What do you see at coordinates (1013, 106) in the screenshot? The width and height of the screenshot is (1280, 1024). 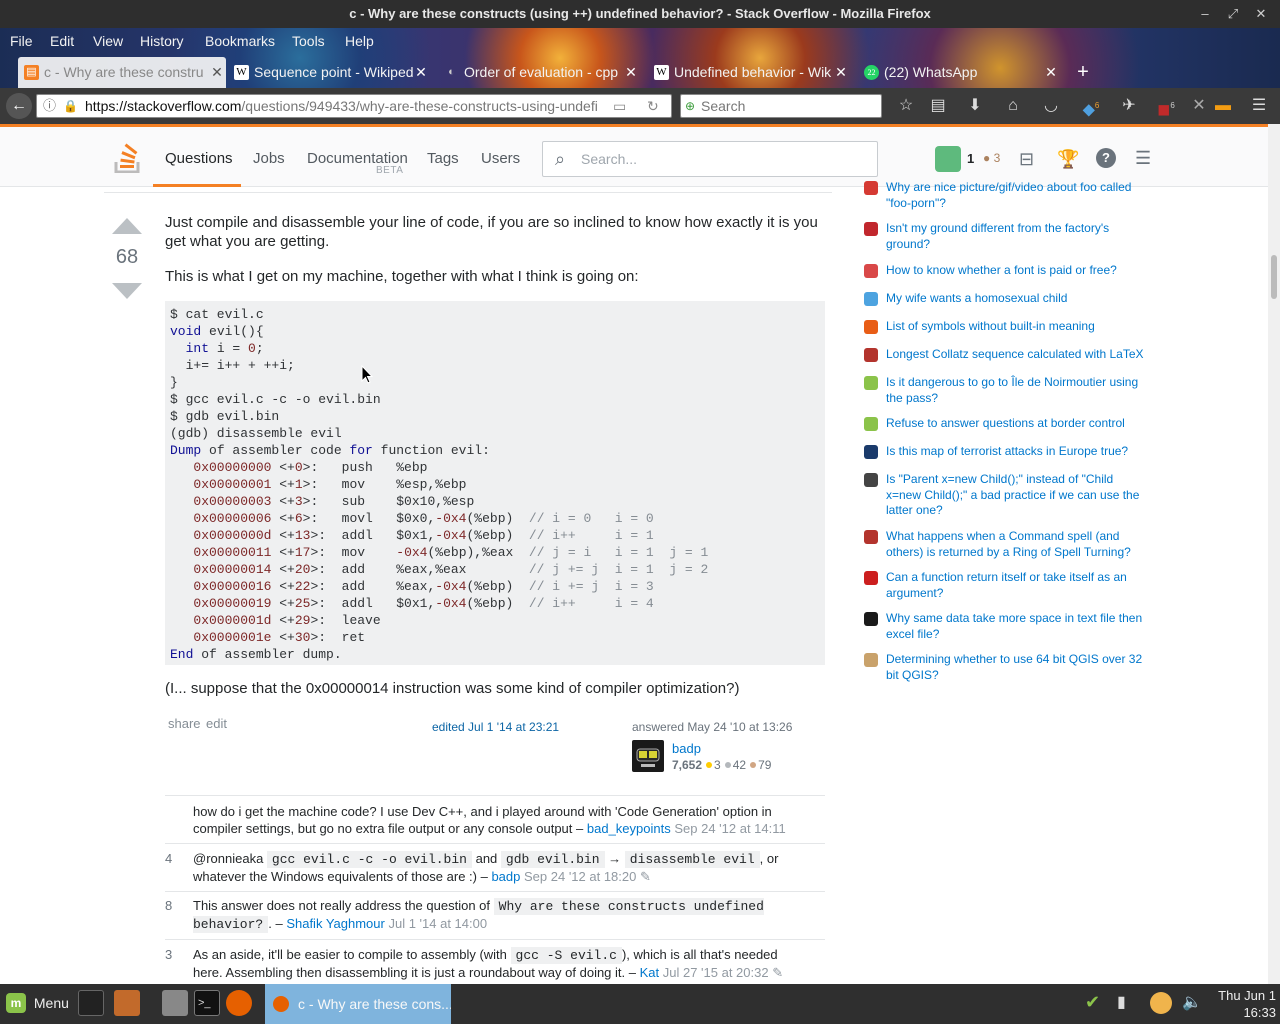 I see `home-icon: ⌂` at bounding box center [1013, 106].